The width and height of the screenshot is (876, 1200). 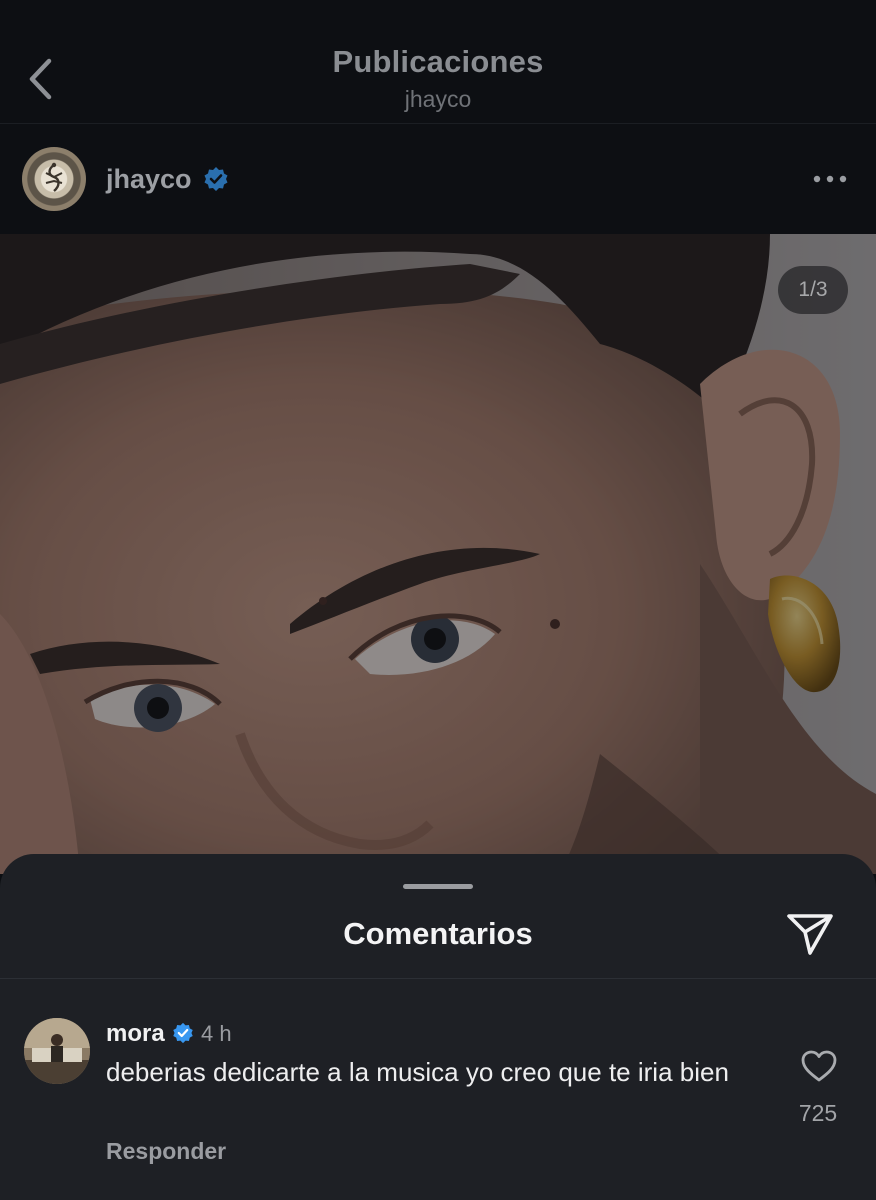 I want to click on scorpion-logo-icon, so click(x=54, y=177).